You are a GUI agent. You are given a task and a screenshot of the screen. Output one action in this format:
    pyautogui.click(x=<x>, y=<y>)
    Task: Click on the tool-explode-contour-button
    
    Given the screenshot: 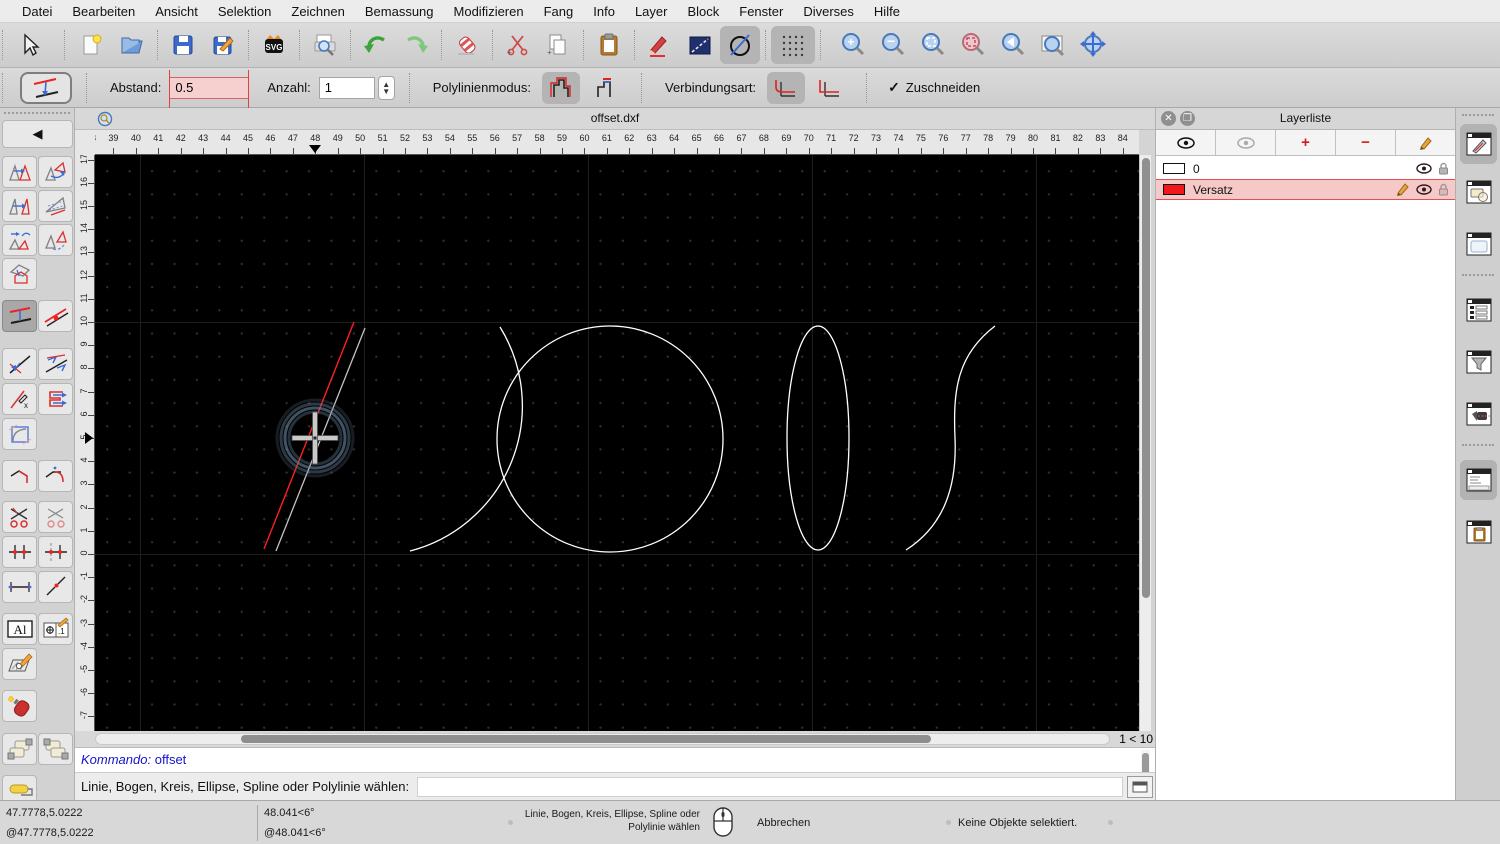 What is the action you would take?
    pyautogui.click(x=55, y=399)
    